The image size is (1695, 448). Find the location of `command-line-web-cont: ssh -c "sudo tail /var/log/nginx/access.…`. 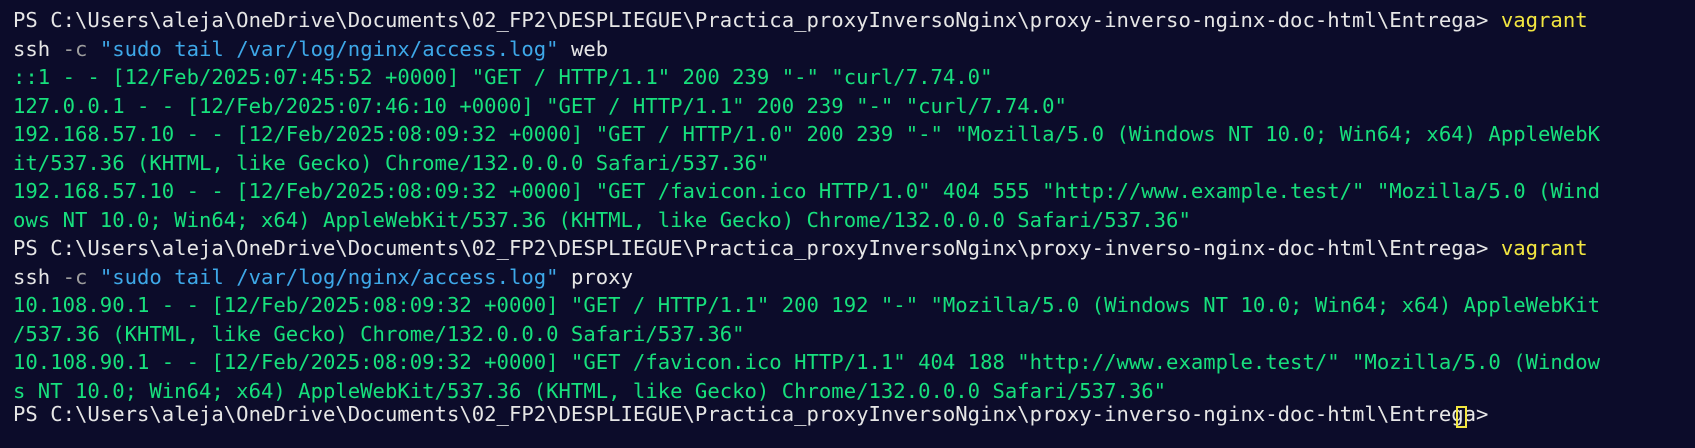

command-line-web-cont: ssh -c "sudo tail /var/log/nginx/access.… is located at coordinates (806, 49).